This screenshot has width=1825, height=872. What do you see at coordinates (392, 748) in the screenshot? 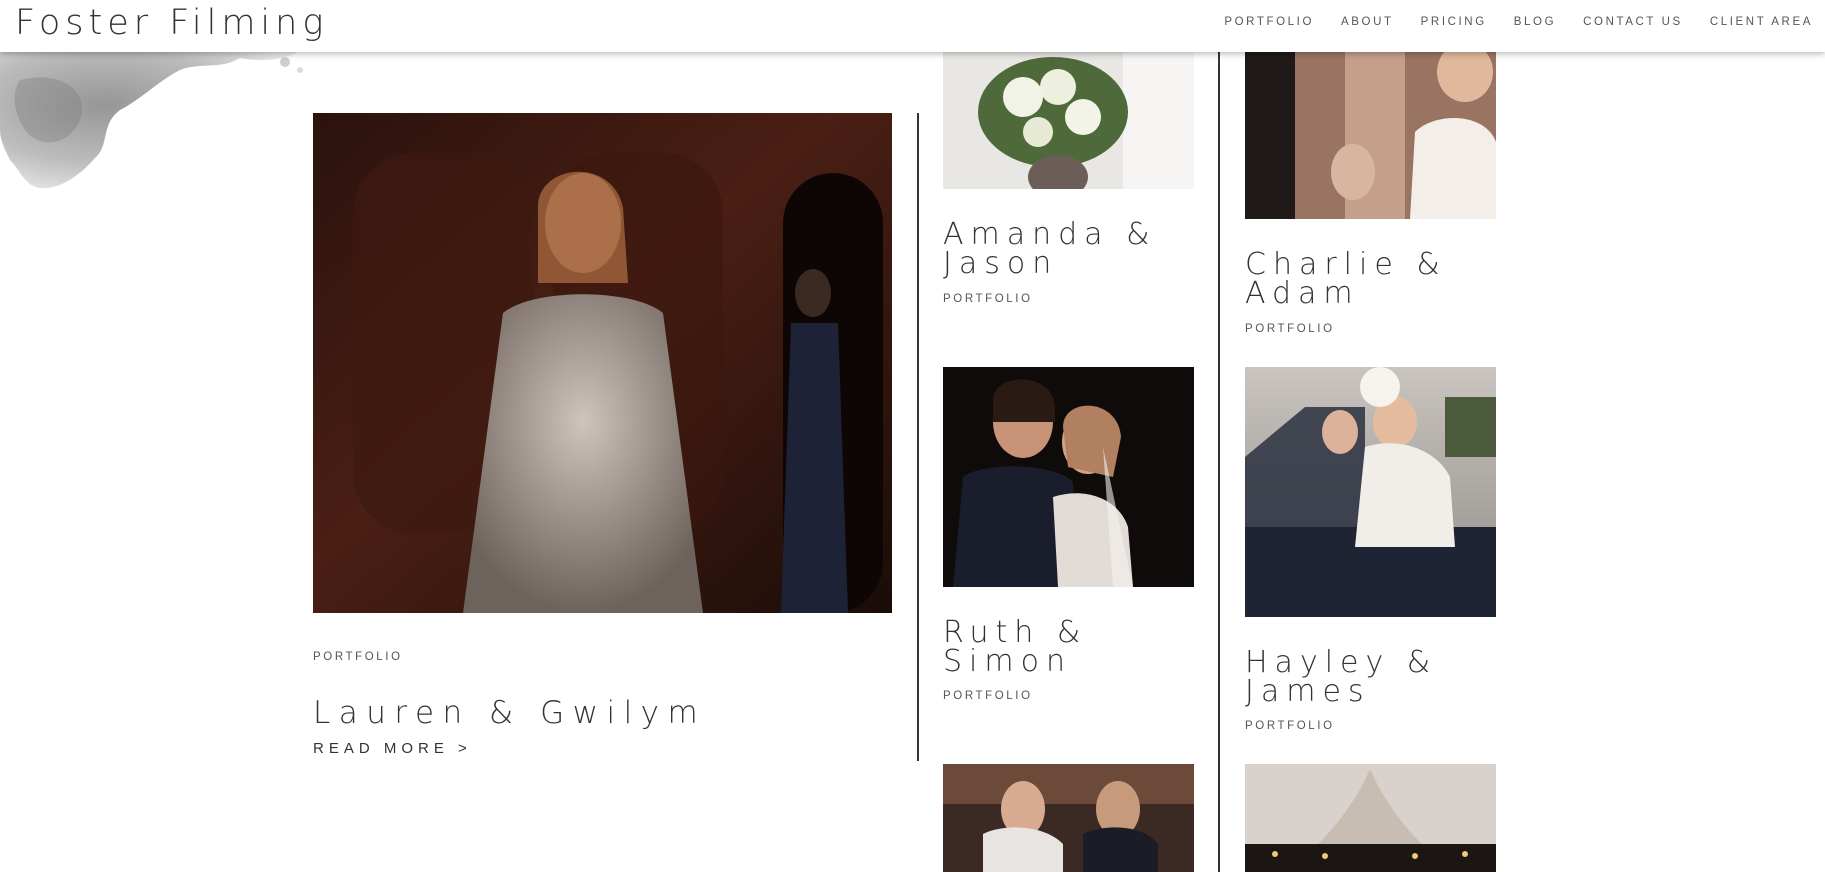
I see `read-more-link: READ MORE >` at bounding box center [392, 748].